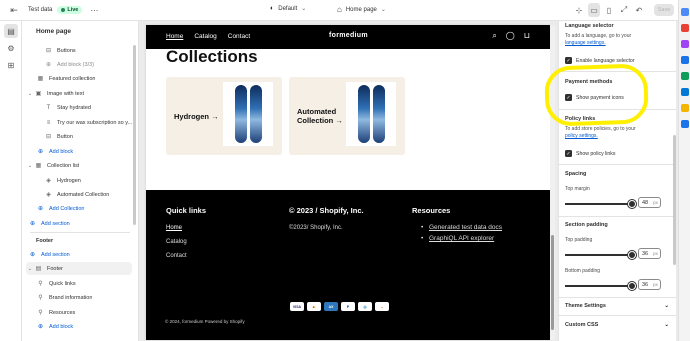 Image resolution: width=690 pixels, height=341 pixels. What do you see at coordinates (78, 194) in the screenshot?
I see `sidebar-item-automated-collection: ◈ Automated Collection` at bounding box center [78, 194].